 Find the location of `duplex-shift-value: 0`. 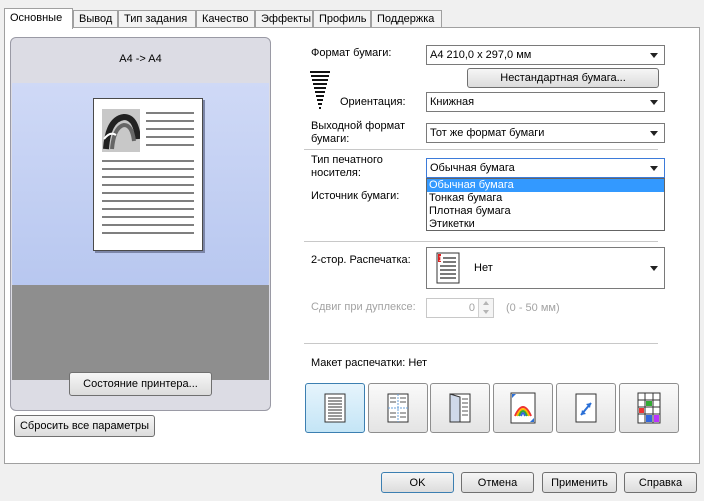

duplex-shift-value: 0 is located at coordinates (471, 308).